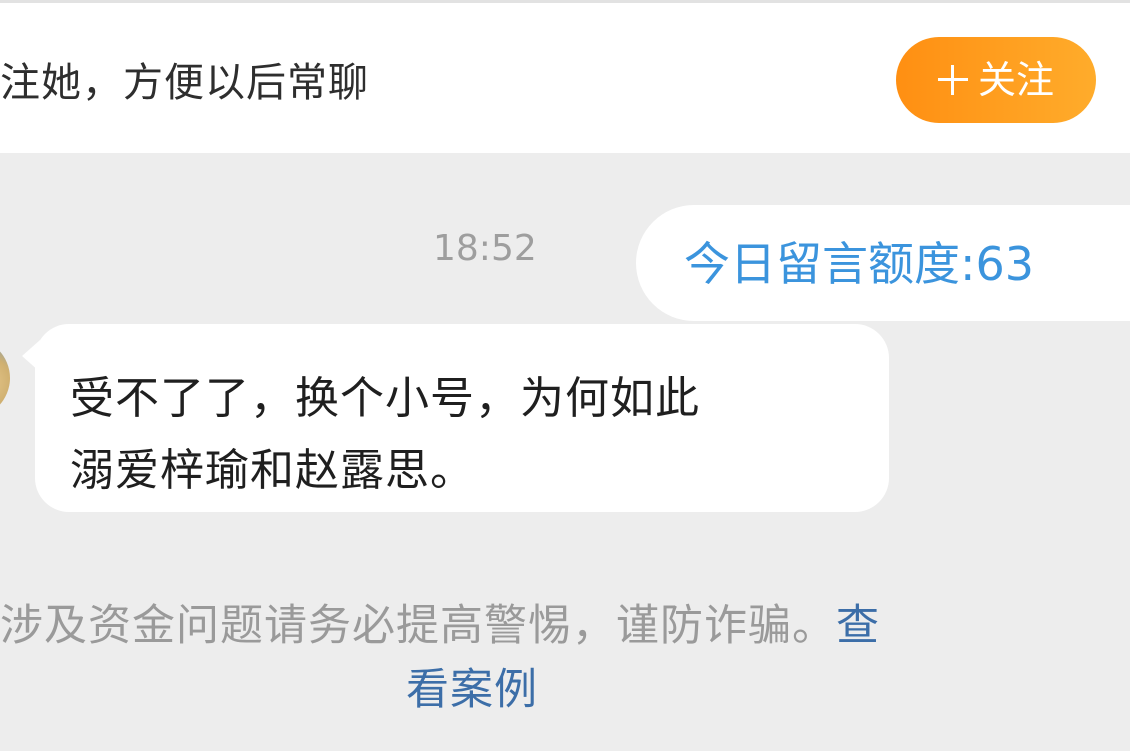 Image resolution: width=1130 pixels, height=751 pixels. What do you see at coordinates (859, 264) in the screenshot?
I see `quota-message-text: 今日留言额度:63` at bounding box center [859, 264].